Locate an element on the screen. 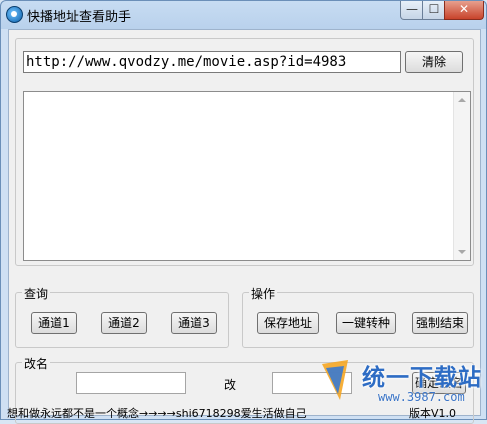 The height and width of the screenshot is (424, 487). version-label: 版本V1.0 is located at coordinates (432, 413).